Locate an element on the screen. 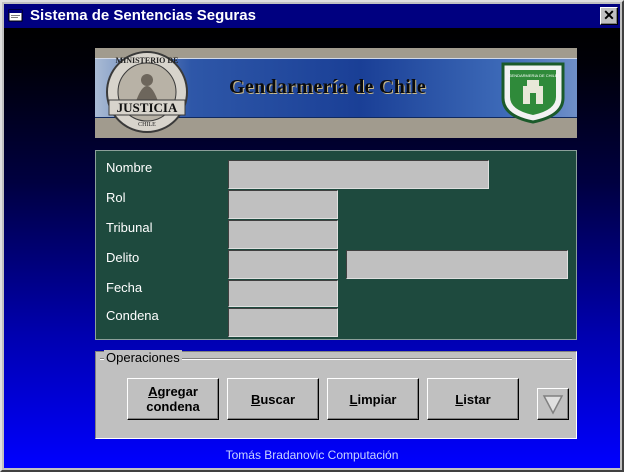 The height and width of the screenshot is (472, 624). rol-label: Rol is located at coordinates (116, 197).